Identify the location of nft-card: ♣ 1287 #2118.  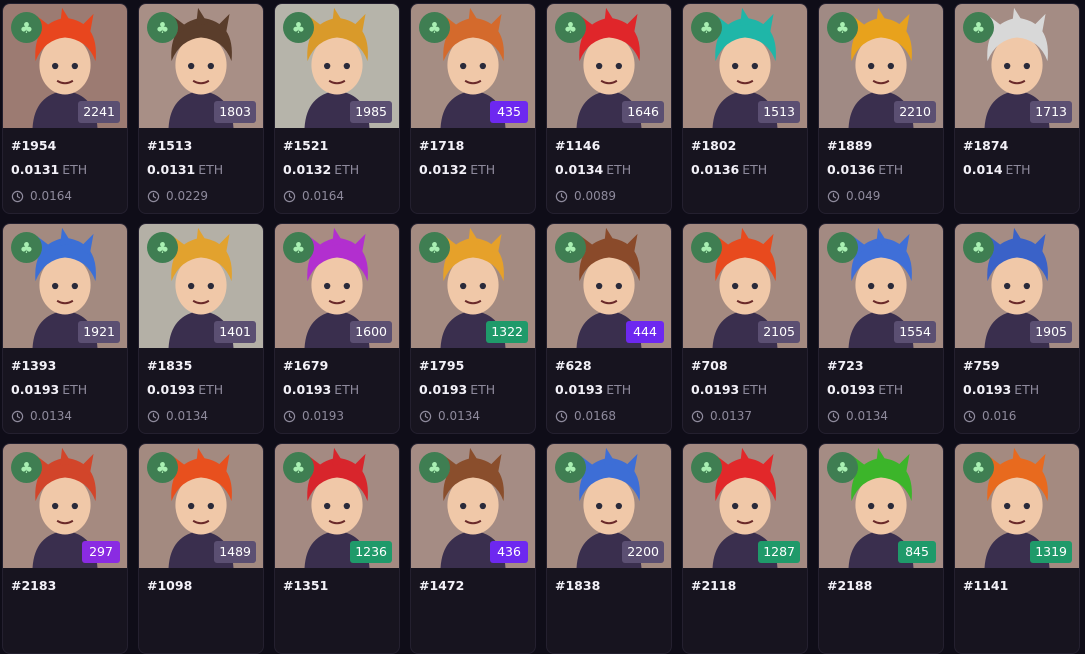
(745, 548).